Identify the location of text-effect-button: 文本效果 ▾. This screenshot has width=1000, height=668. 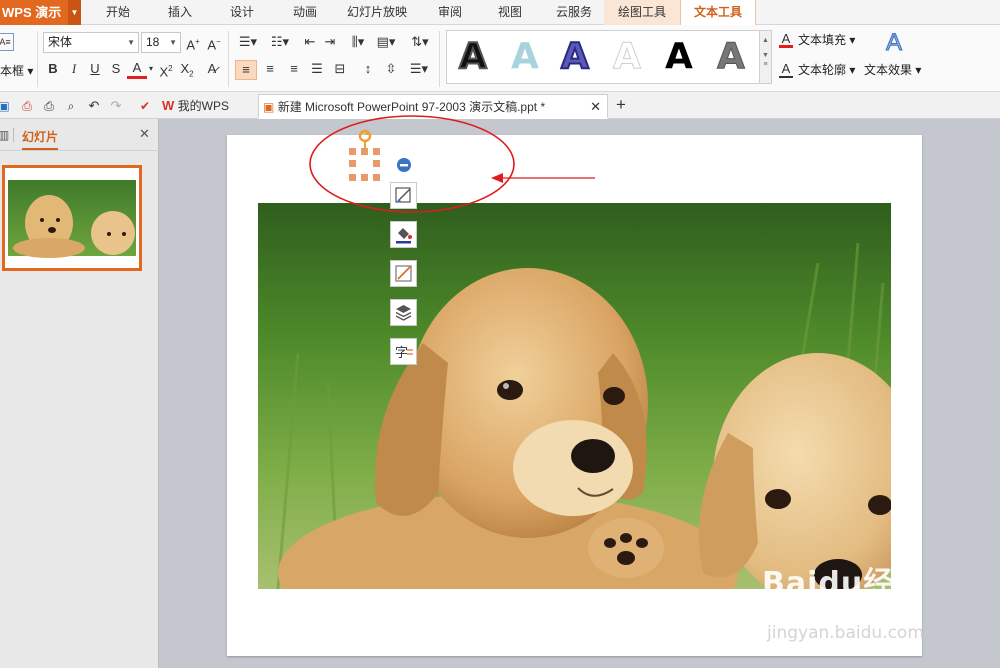
(892, 70).